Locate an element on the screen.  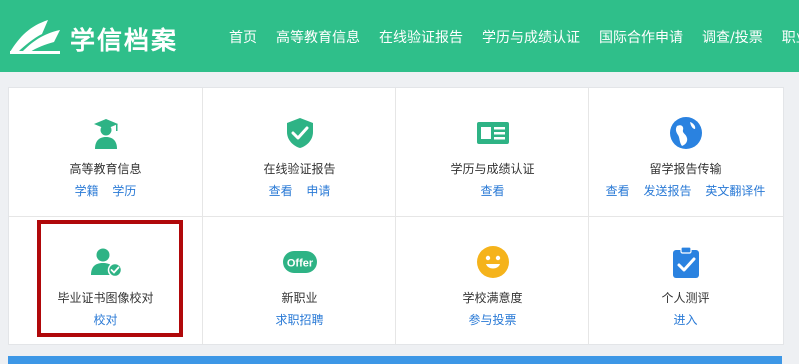
link-english-translation: 英文翻译件 is located at coordinates (735, 191).